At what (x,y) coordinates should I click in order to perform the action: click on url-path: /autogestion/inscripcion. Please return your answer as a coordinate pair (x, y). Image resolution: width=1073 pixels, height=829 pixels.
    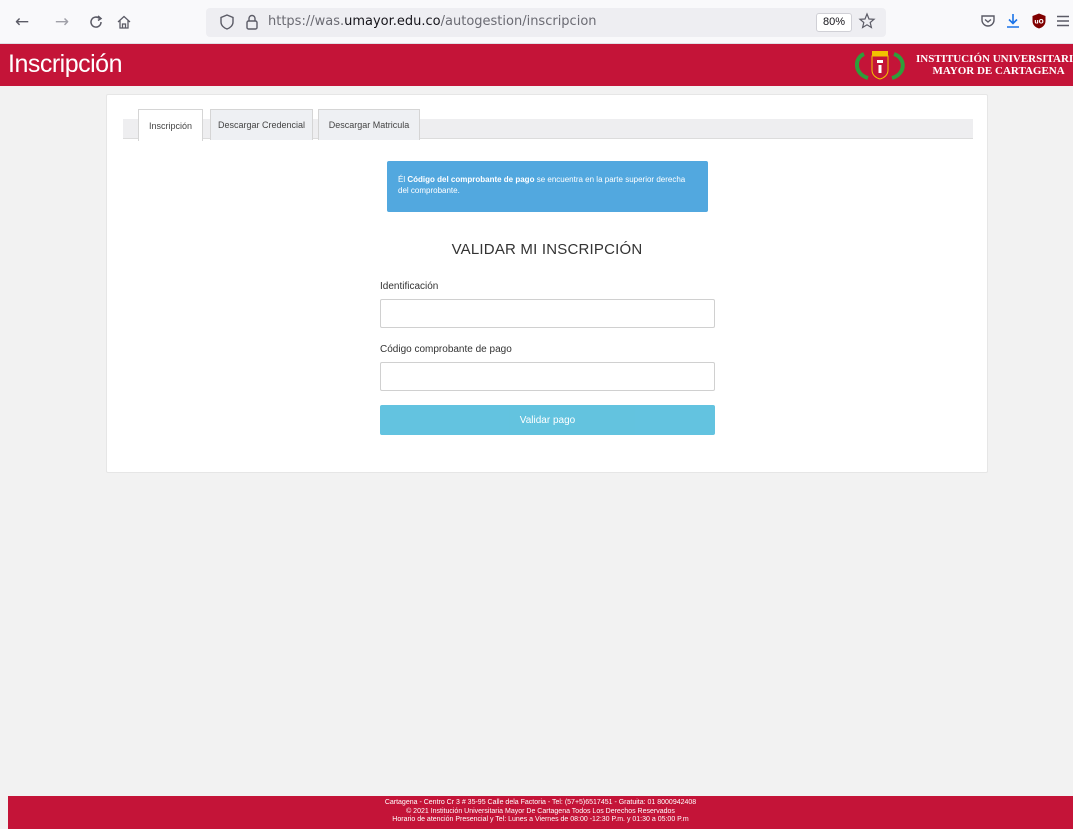
    Looking at the image, I should click on (518, 21).